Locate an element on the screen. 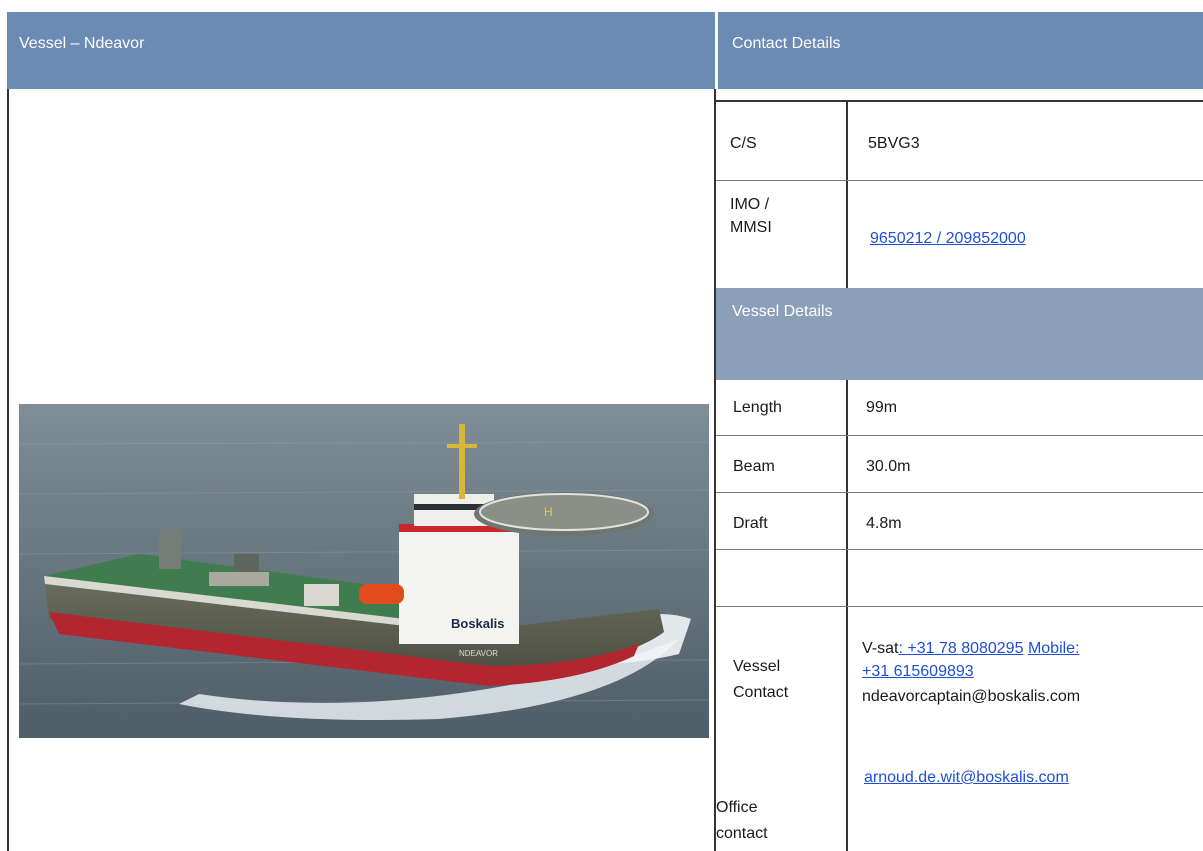 The width and height of the screenshot is (1203, 851). beam-value: 30.0m is located at coordinates (888, 466).